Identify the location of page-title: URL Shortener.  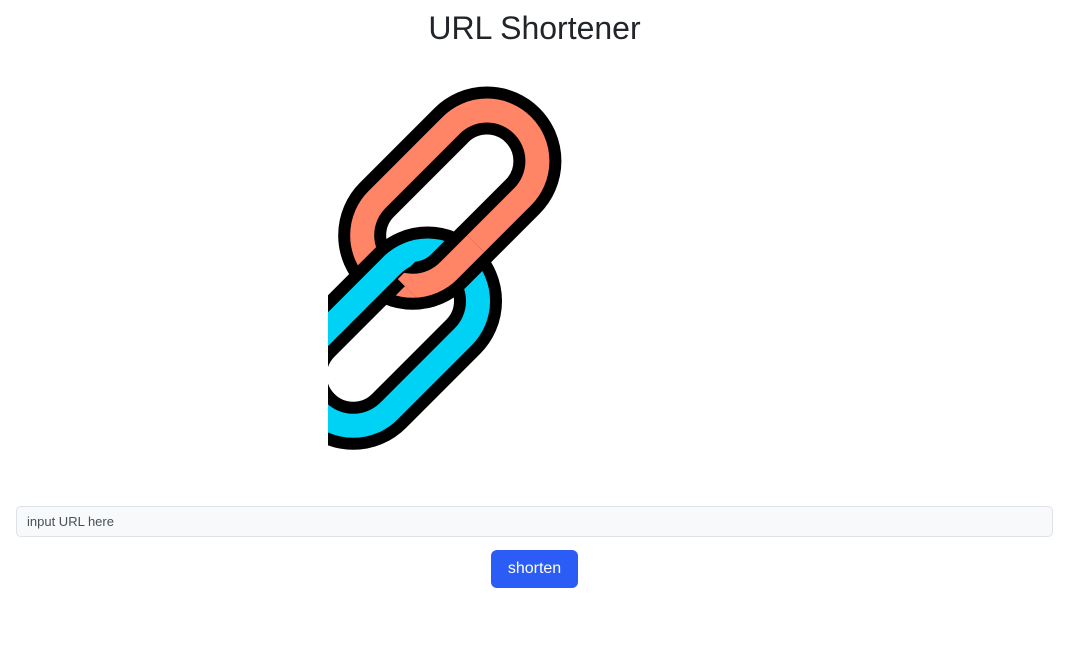
(534, 28).